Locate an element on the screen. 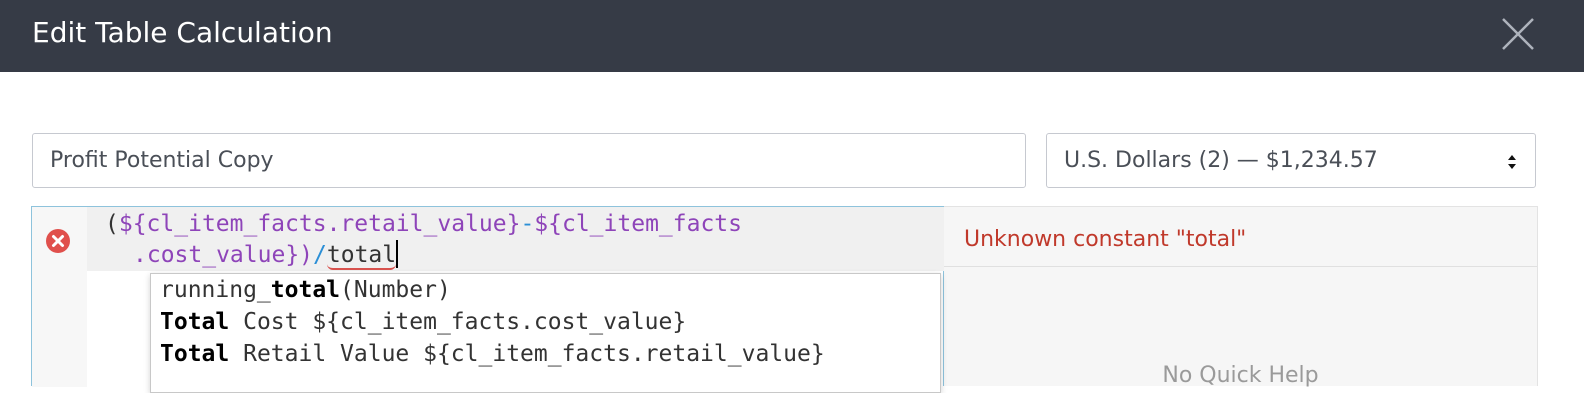  field-reference-cost-value-start: ${cl_item_facts is located at coordinates (638, 224).